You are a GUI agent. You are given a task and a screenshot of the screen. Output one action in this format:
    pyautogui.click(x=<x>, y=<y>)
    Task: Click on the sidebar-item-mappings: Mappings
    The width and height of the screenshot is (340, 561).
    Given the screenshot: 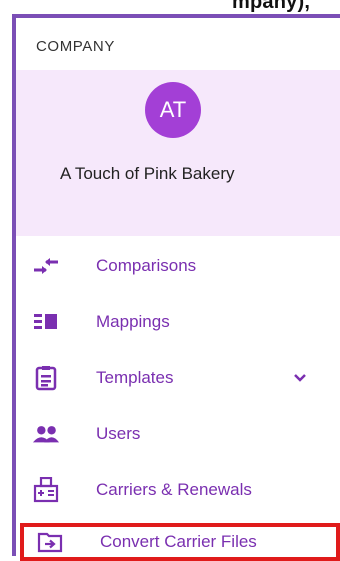 What is the action you would take?
    pyautogui.click(x=178, y=322)
    